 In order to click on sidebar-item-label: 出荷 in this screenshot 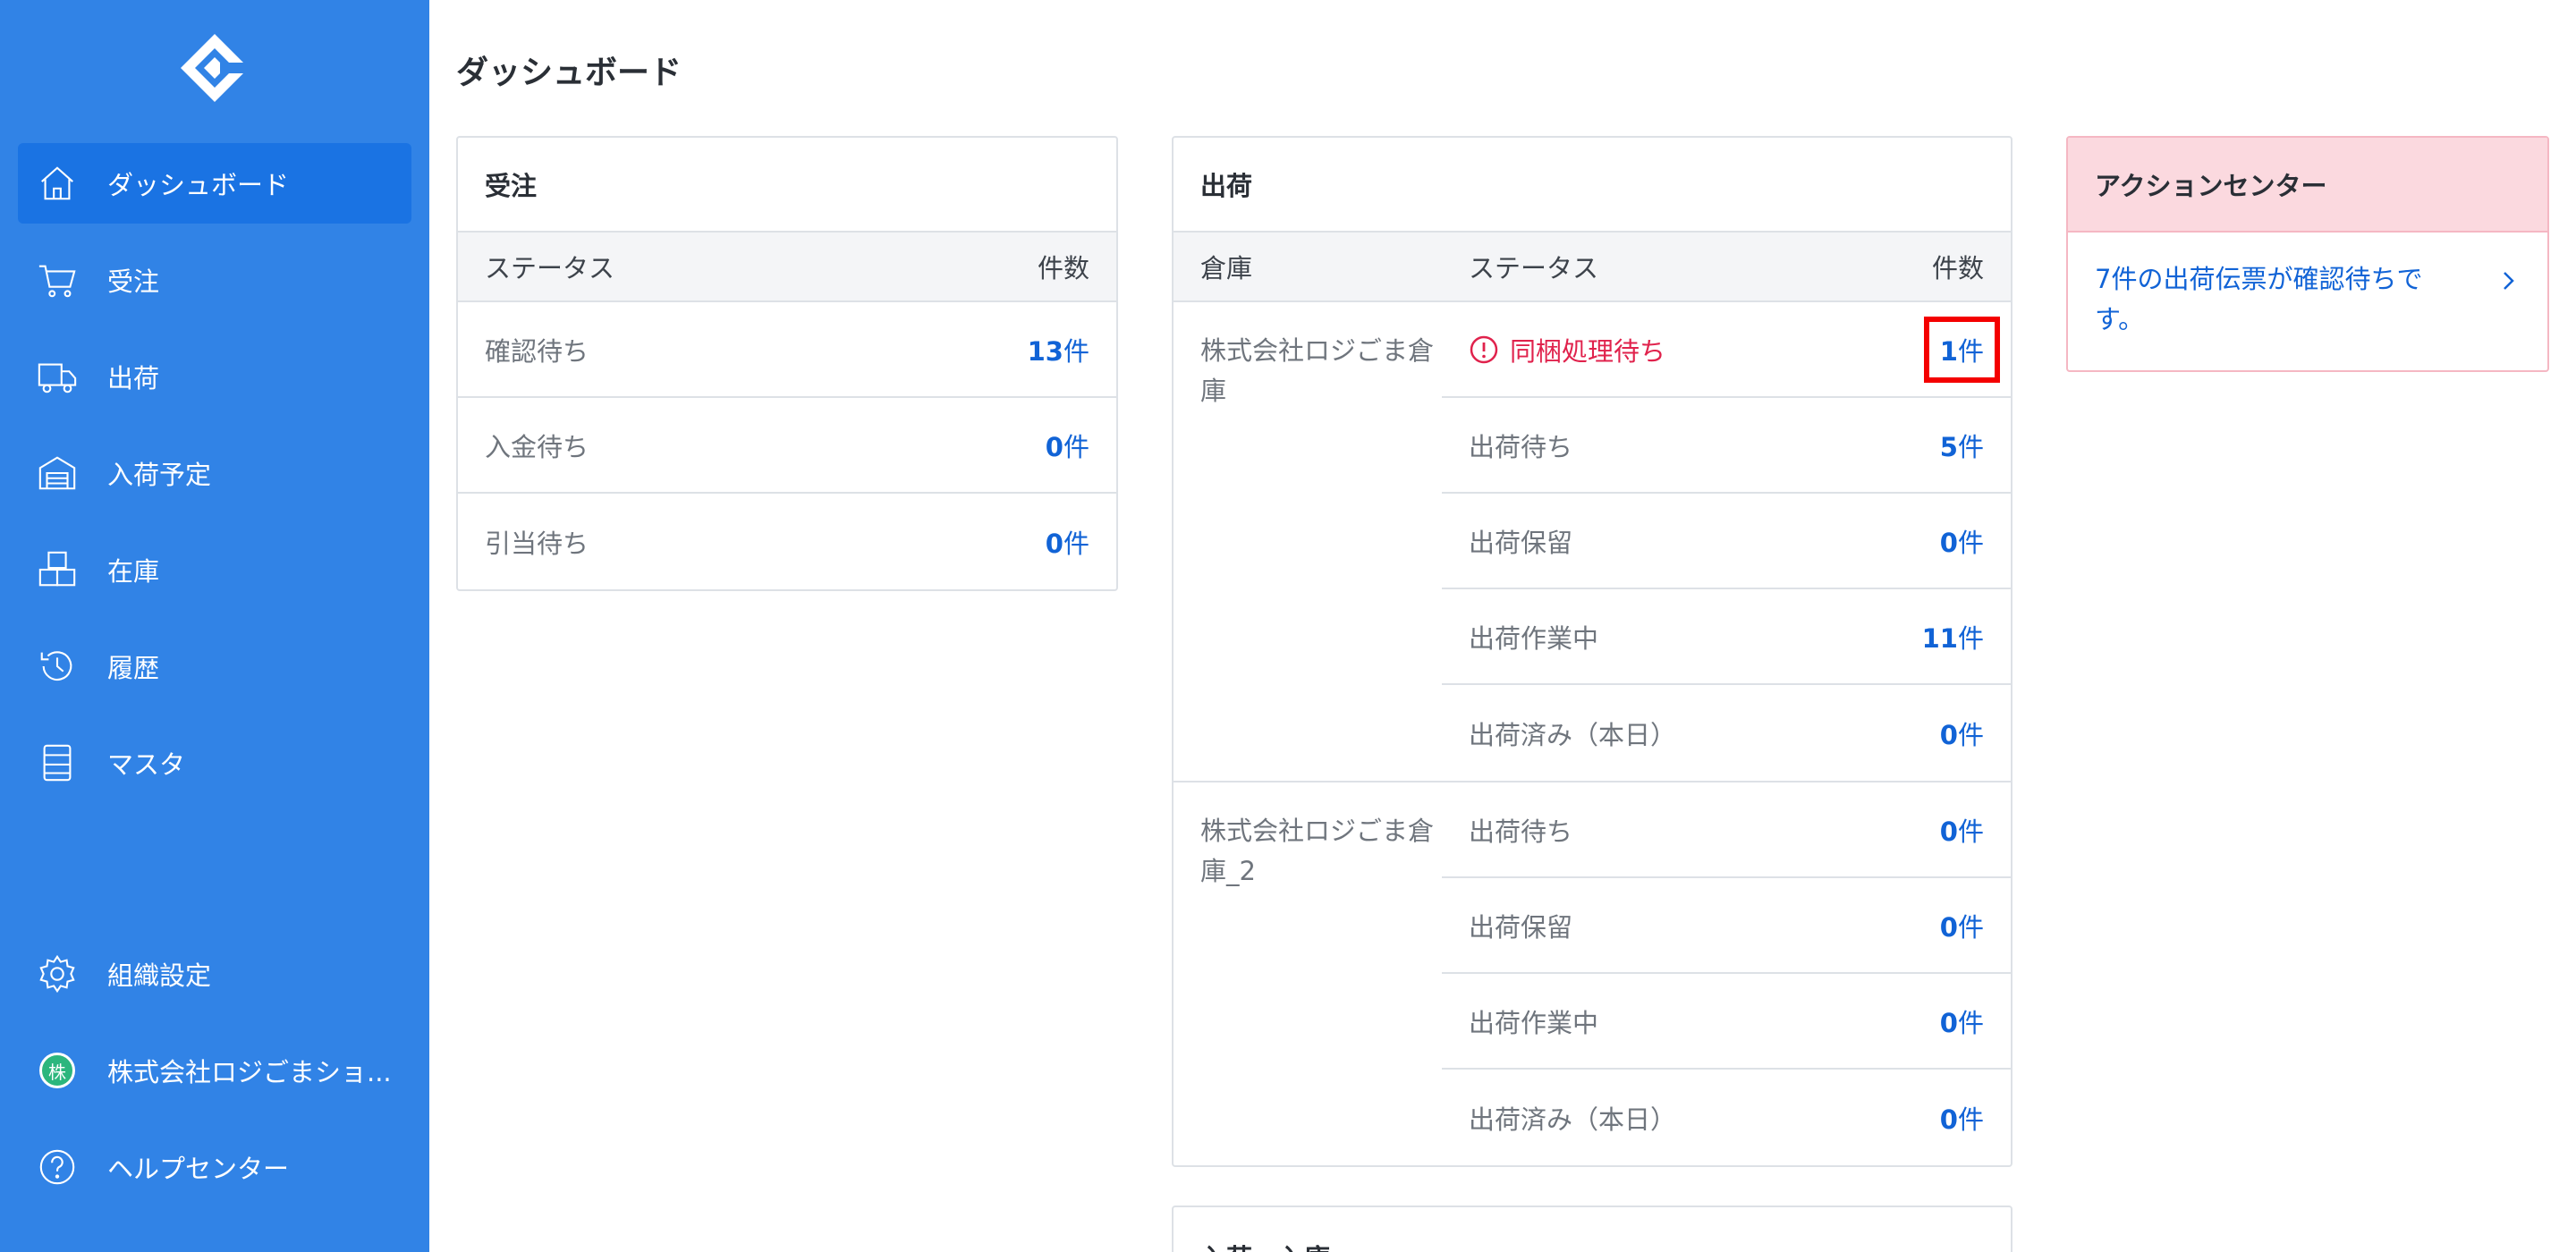, I will do `click(133, 378)`.